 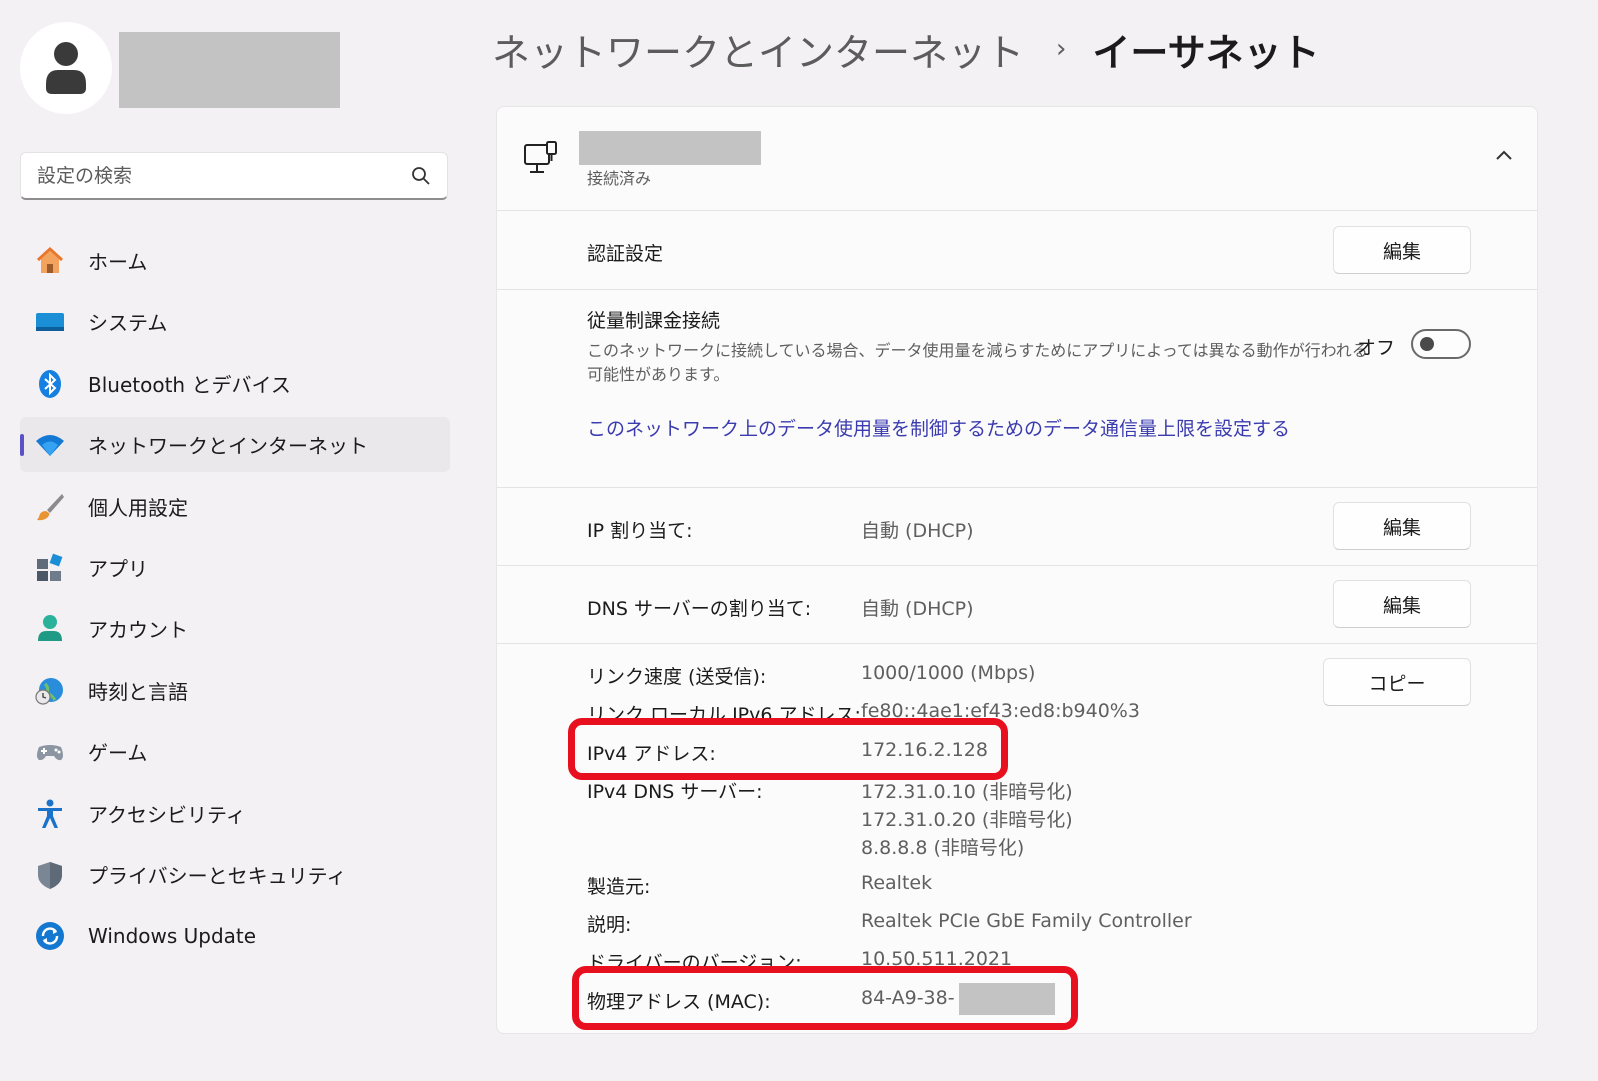 What do you see at coordinates (699, 609) in the screenshot?
I see `dns-assignment-label: DNS サーバーの割り当て:` at bounding box center [699, 609].